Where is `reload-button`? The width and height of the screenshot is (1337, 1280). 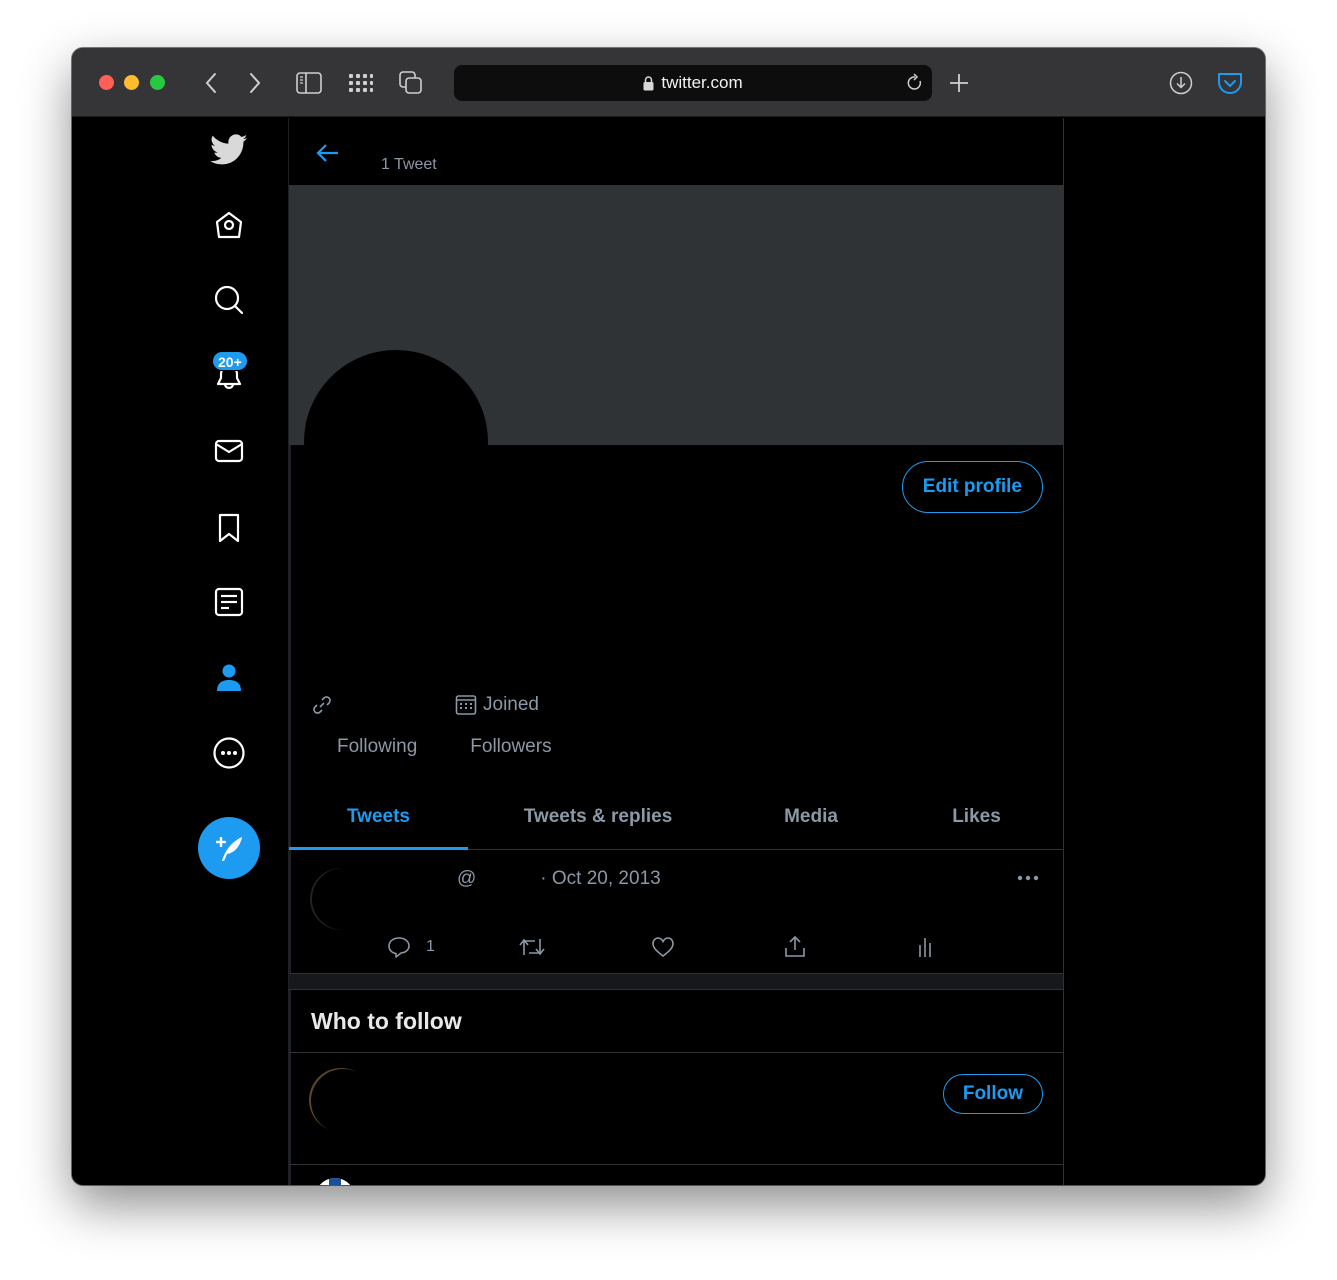 reload-button is located at coordinates (915, 85).